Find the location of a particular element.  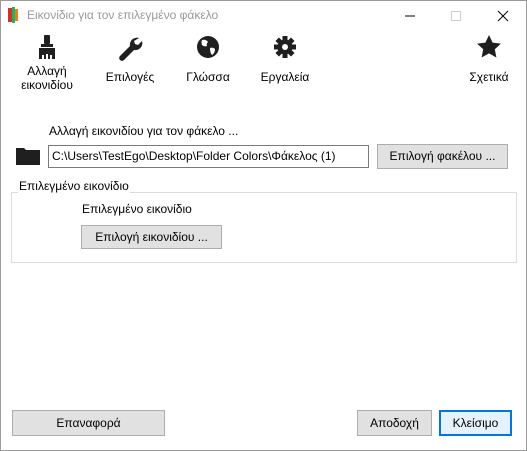

minimize-icon is located at coordinates (410, 16).